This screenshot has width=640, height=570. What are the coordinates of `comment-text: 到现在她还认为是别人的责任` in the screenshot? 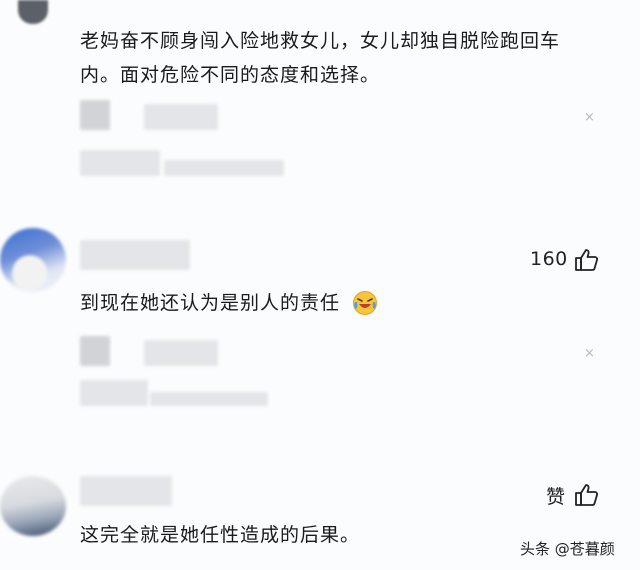 It's located at (210, 303).